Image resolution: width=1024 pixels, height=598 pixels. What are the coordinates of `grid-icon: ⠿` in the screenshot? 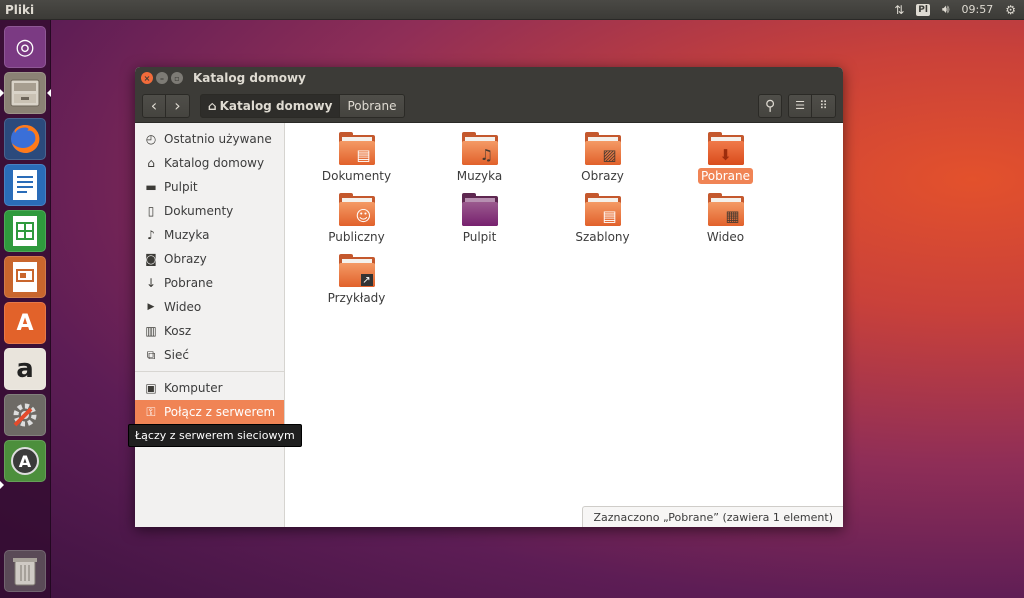 It's located at (823, 105).